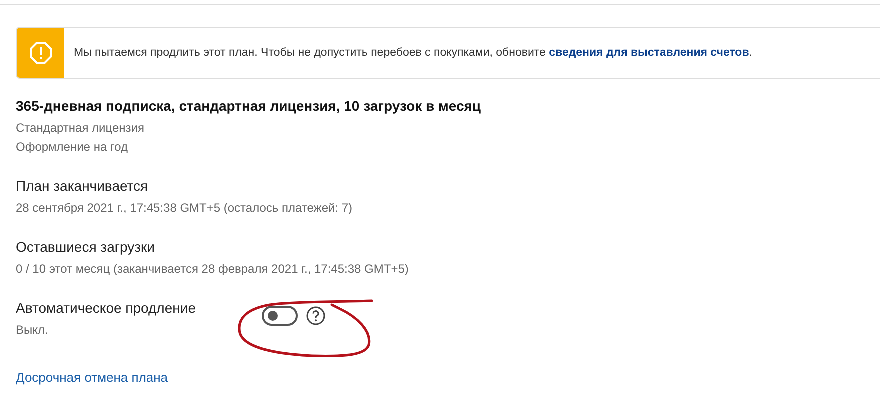  I want to click on cancel-plan-link: Досрочная отмена плана, so click(92, 377).